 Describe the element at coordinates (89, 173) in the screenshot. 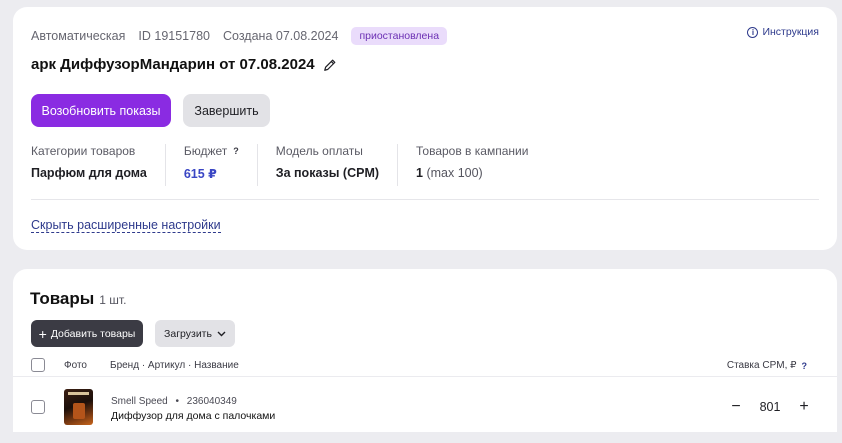

I see `stat-value: Парфюм для дома` at that location.